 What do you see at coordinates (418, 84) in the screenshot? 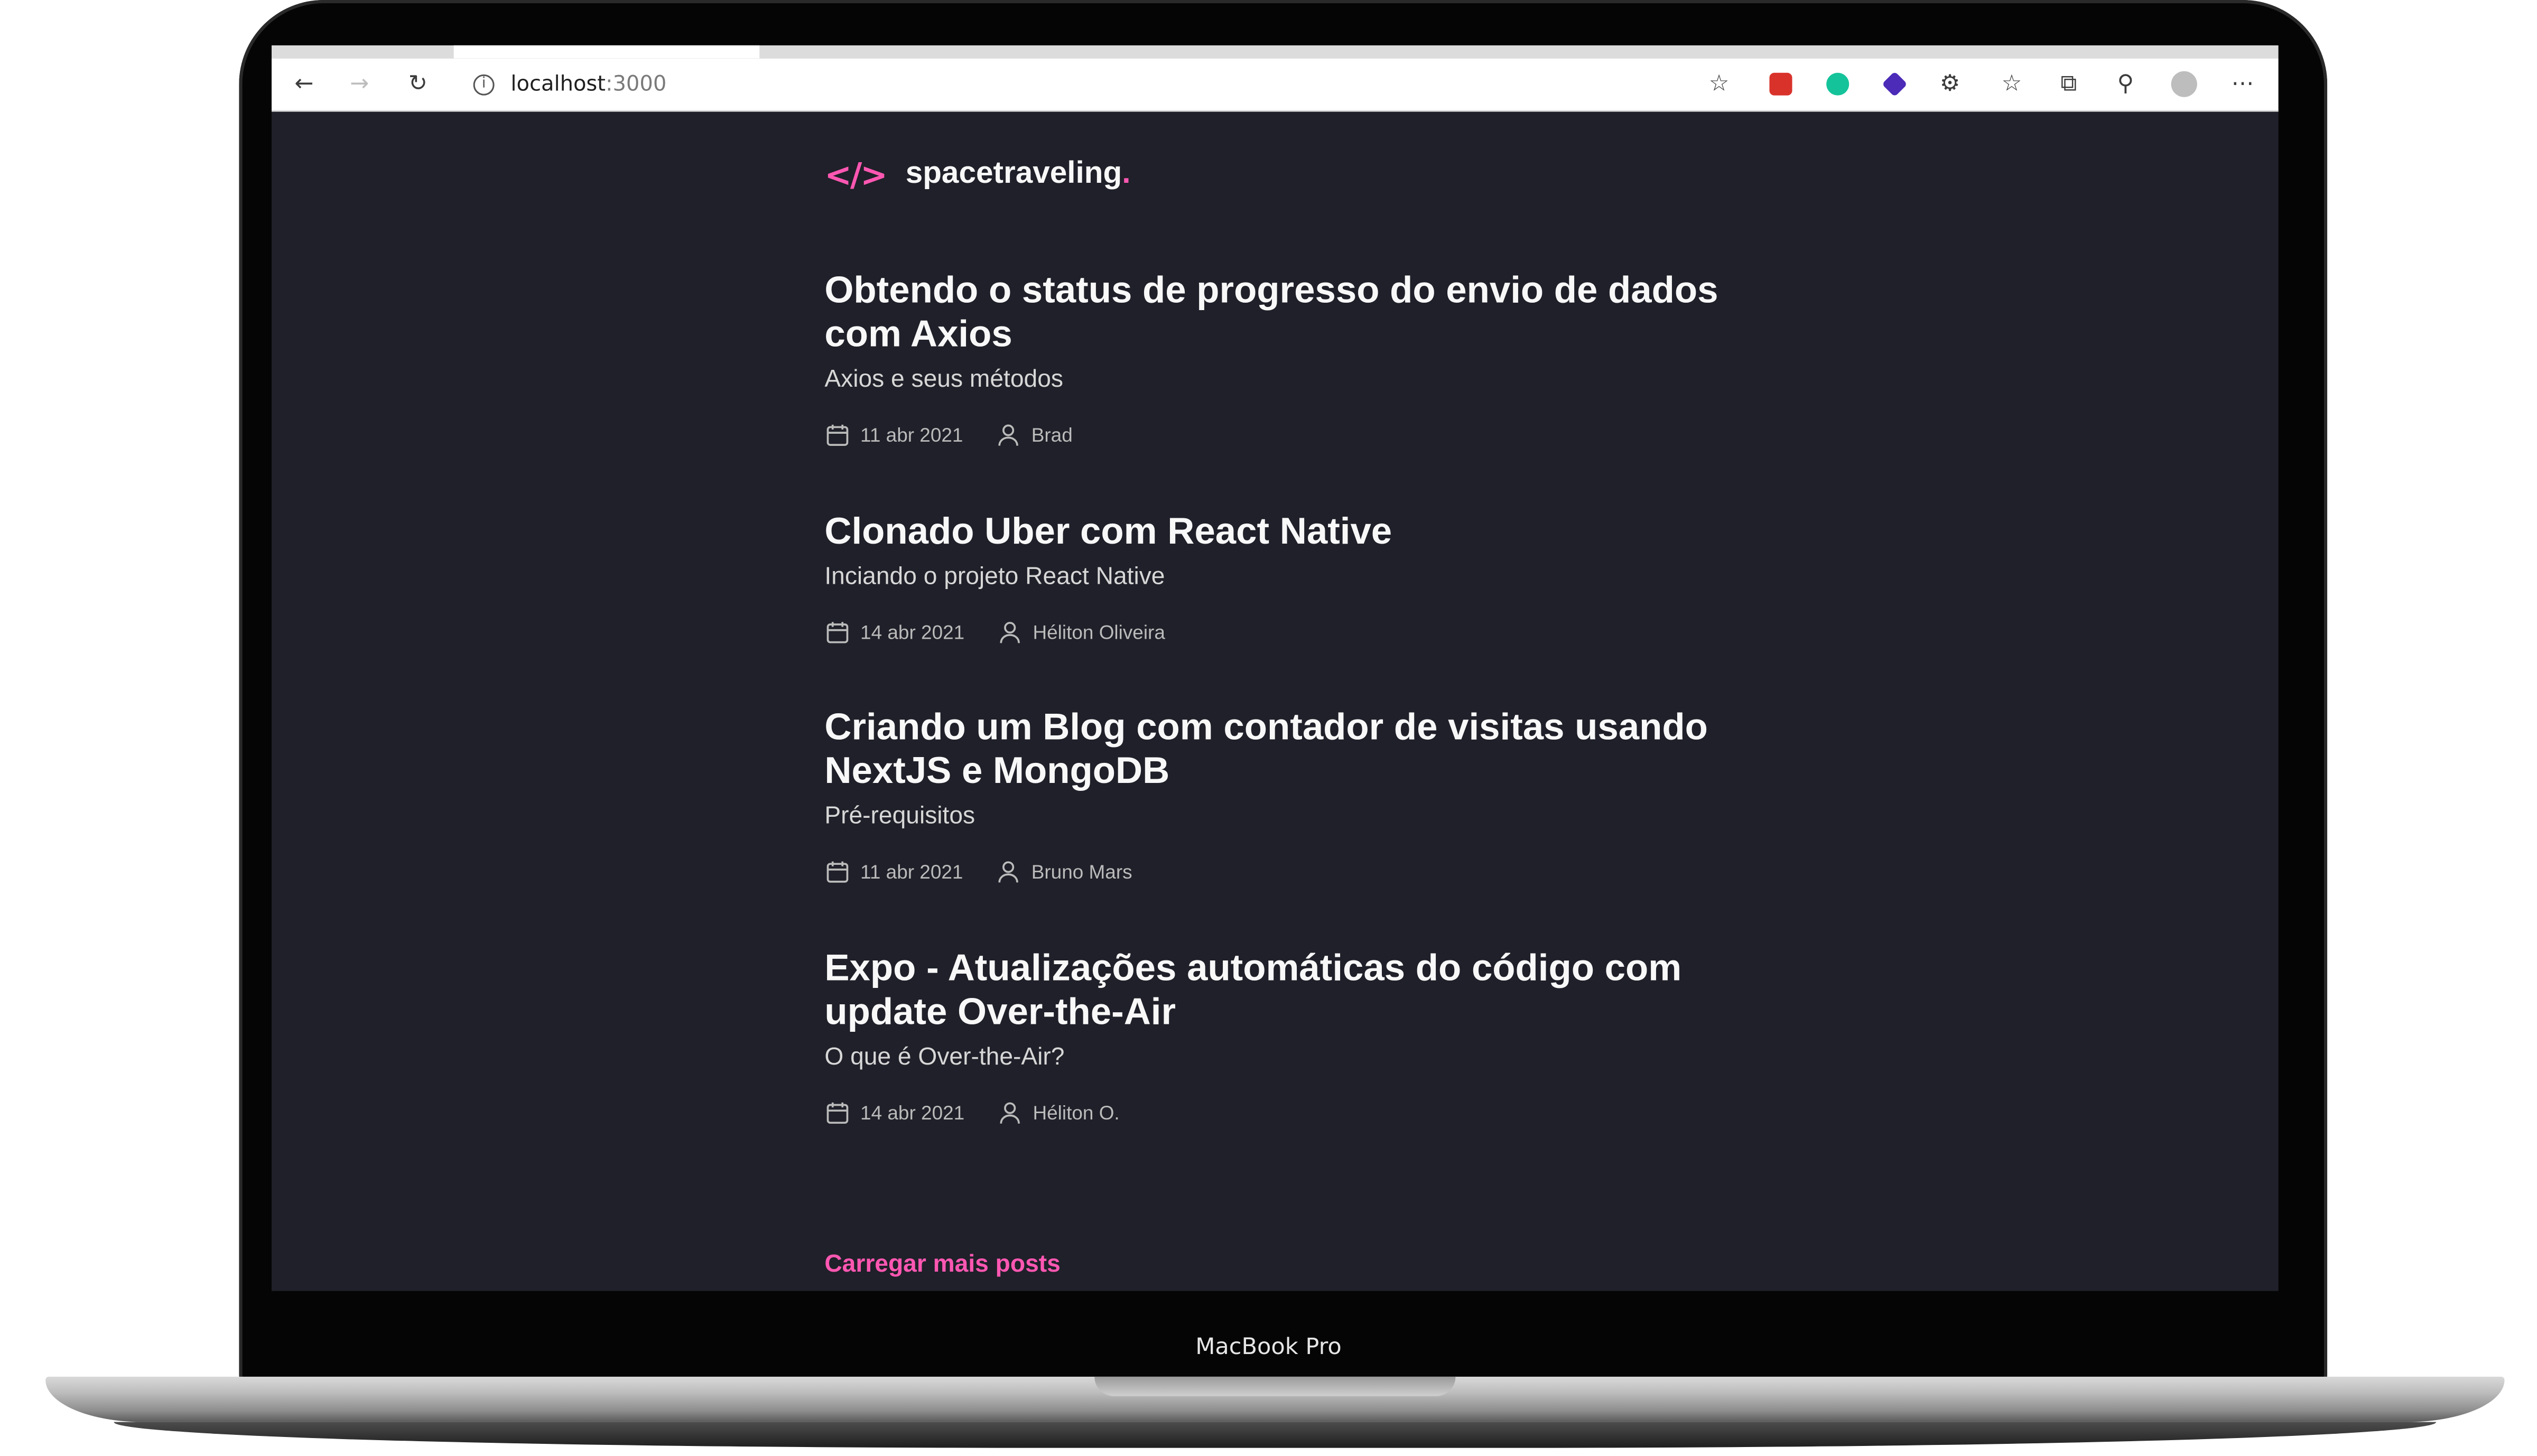
I see `reload-icon: ↻` at bounding box center [418, 84].